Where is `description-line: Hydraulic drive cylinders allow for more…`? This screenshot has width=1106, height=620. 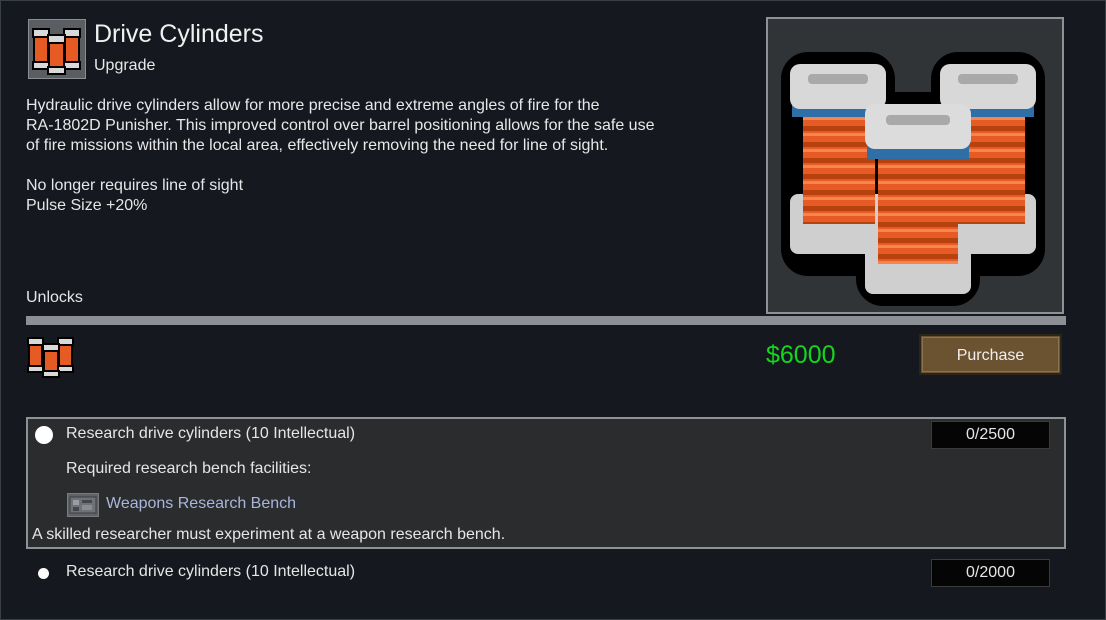
description-line: Hydraulic drive cylinders allow for more… is located at coordinates (313, 105).